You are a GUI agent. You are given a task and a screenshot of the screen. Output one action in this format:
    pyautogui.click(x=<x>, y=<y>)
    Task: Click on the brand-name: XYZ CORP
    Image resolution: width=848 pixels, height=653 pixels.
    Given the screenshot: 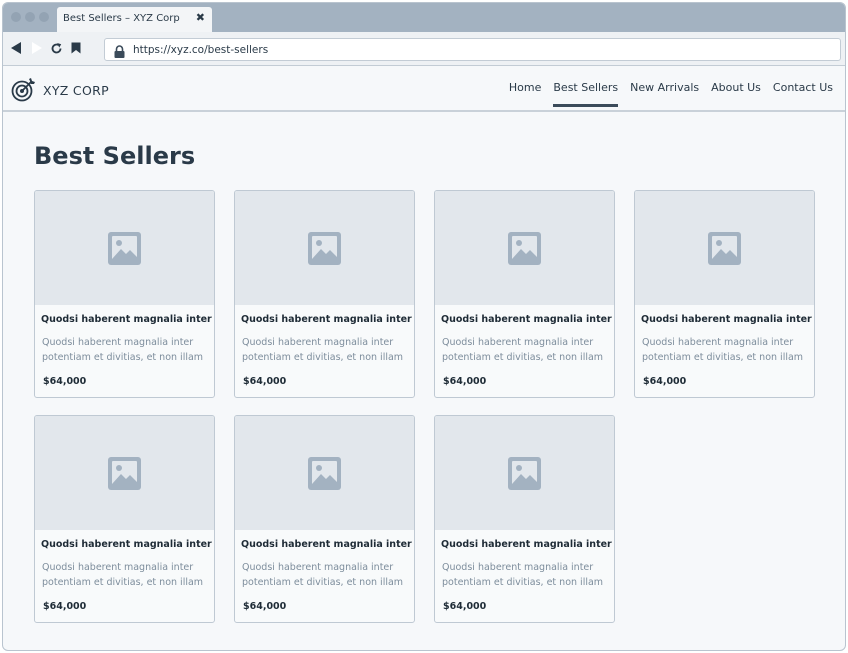 What is the action you would take?
    pyautogui.click(x=76, y=90)
    